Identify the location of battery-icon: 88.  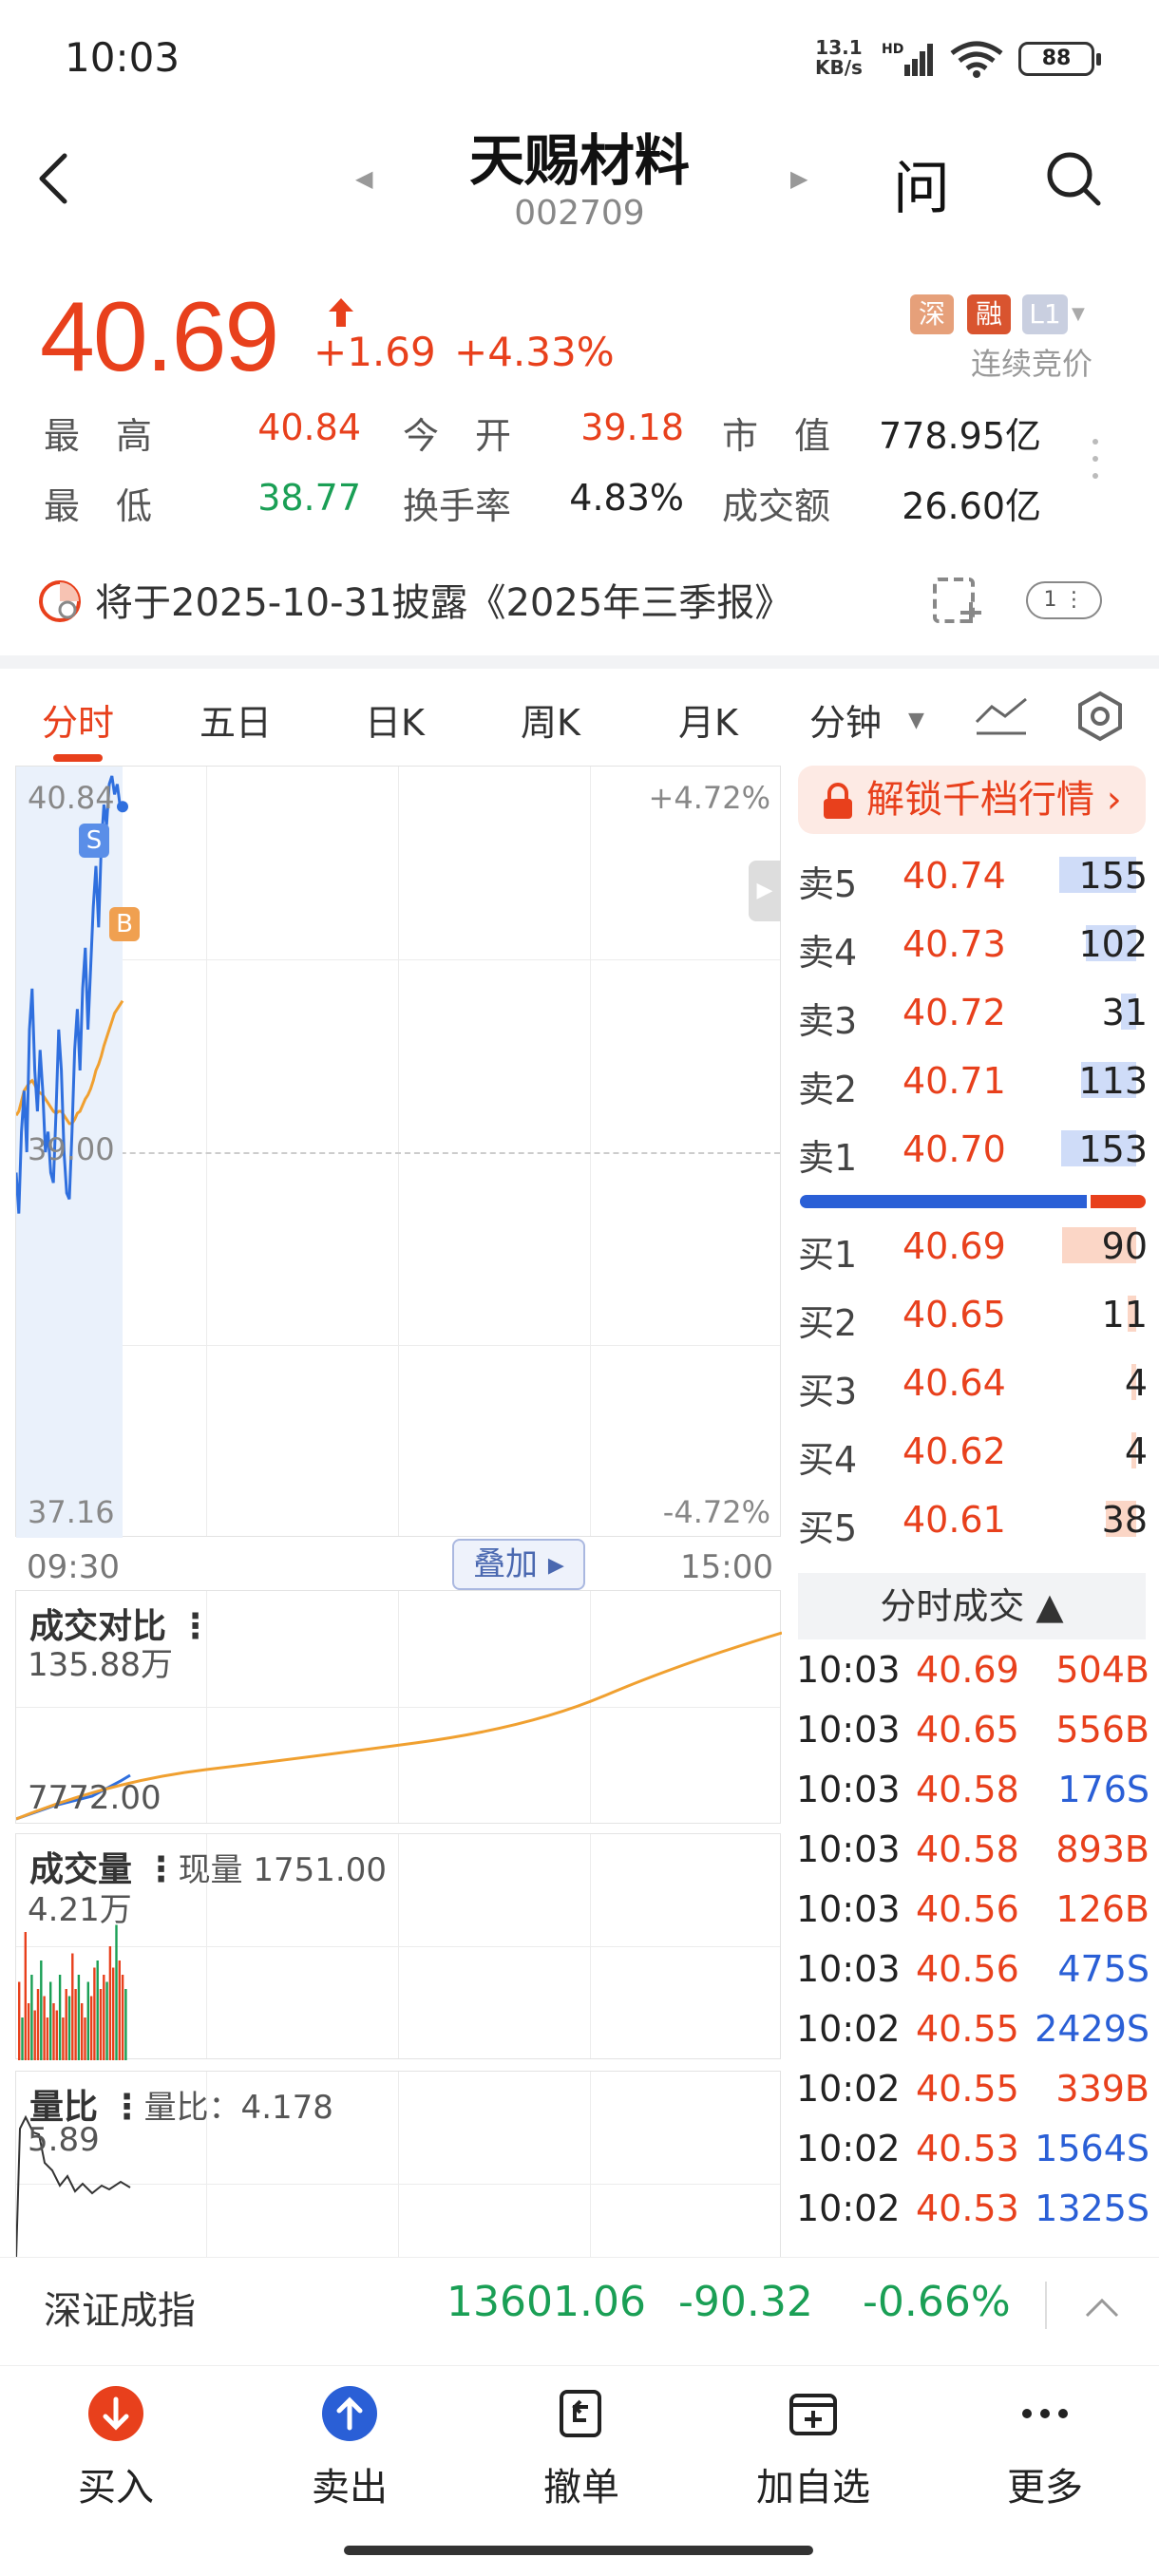
(1059, 59).